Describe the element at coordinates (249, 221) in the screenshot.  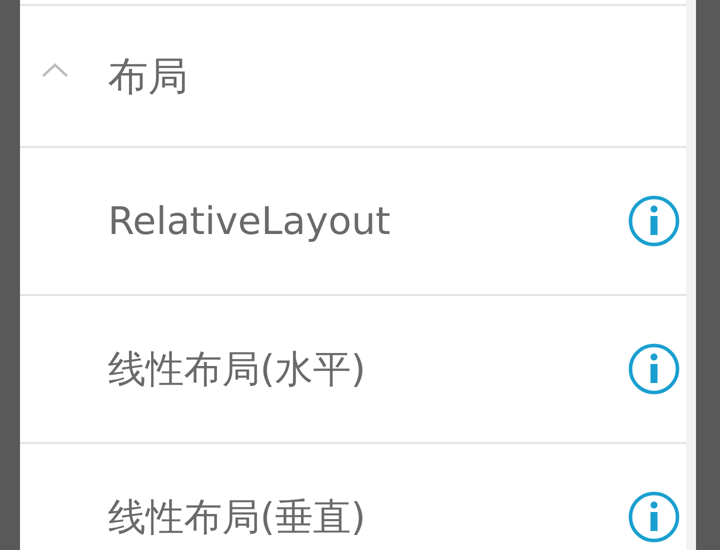
I see `item-label: RelativeLayout` at that location.